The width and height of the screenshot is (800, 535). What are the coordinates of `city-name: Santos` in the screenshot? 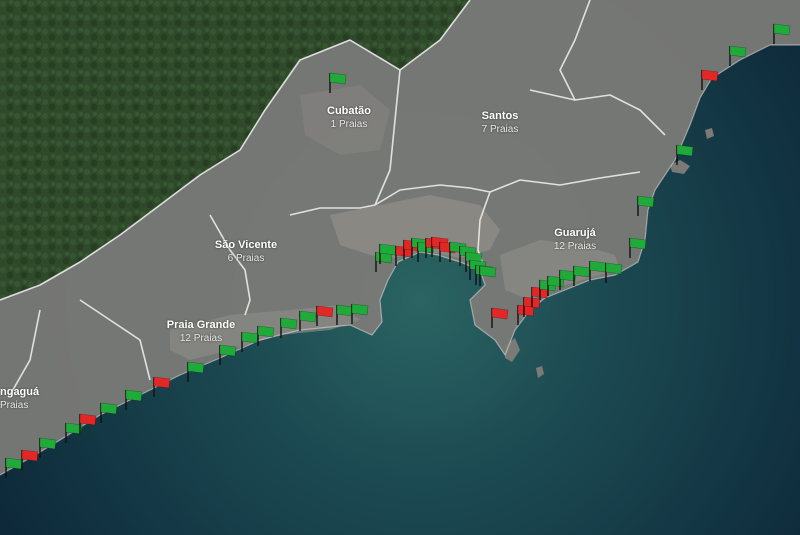 It's located at (500, 116).